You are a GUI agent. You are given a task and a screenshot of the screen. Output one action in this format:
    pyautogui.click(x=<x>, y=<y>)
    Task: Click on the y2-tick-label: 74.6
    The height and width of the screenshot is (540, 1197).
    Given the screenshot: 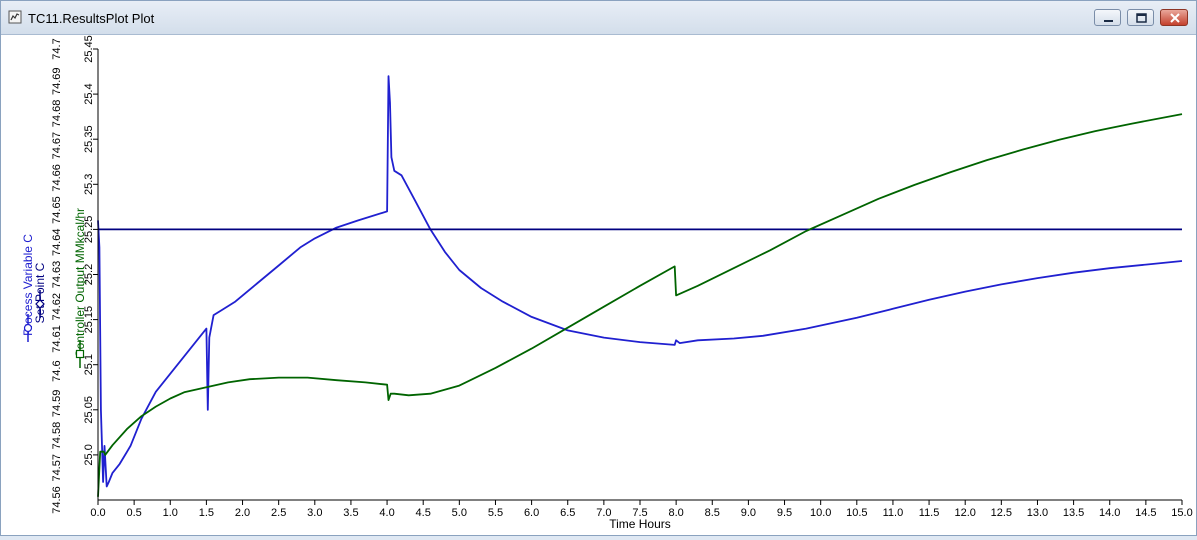 What is the action you would take?
    pyautogui.click(x=57, y=370)
    